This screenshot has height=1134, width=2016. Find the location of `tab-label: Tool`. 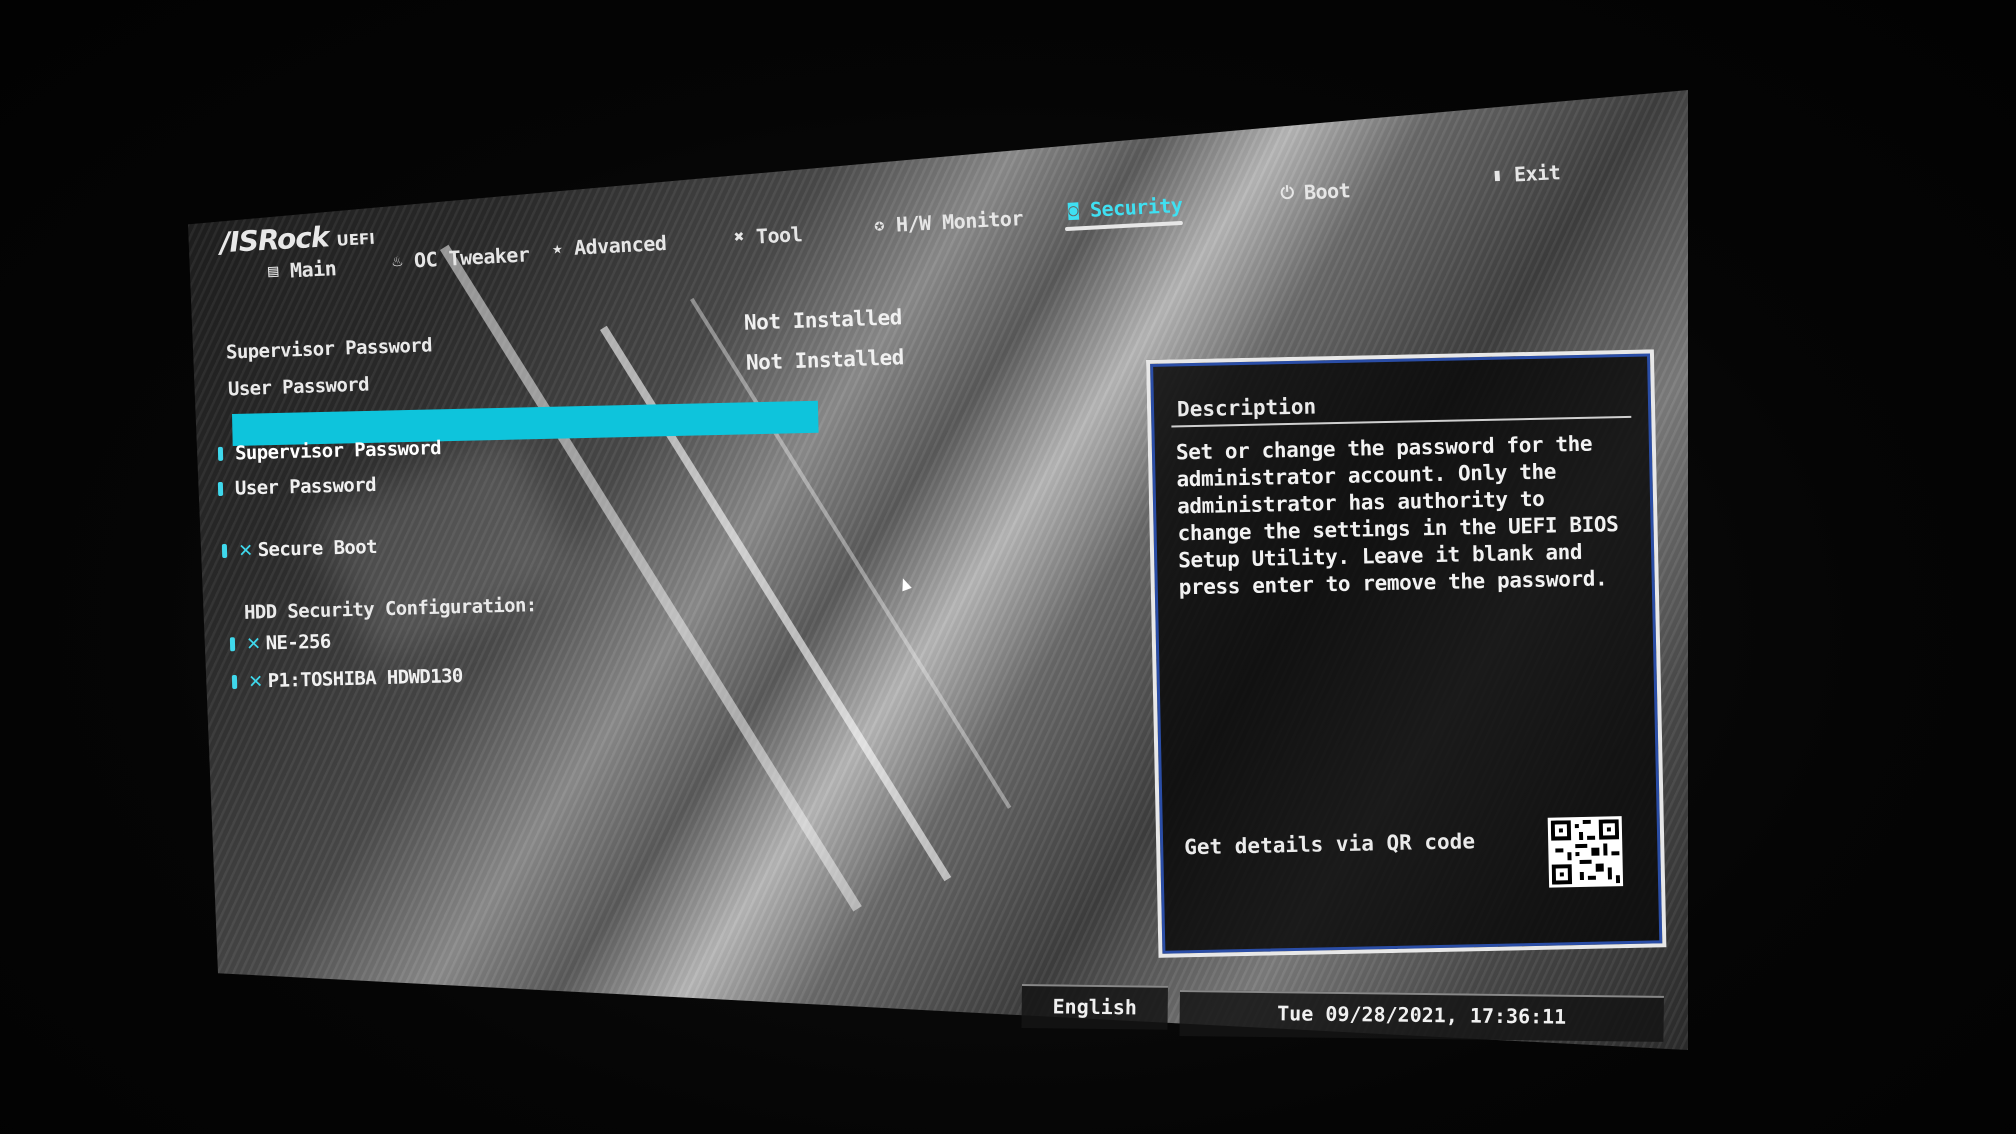

tab-label: Tool is located at coordinates (779, 235).